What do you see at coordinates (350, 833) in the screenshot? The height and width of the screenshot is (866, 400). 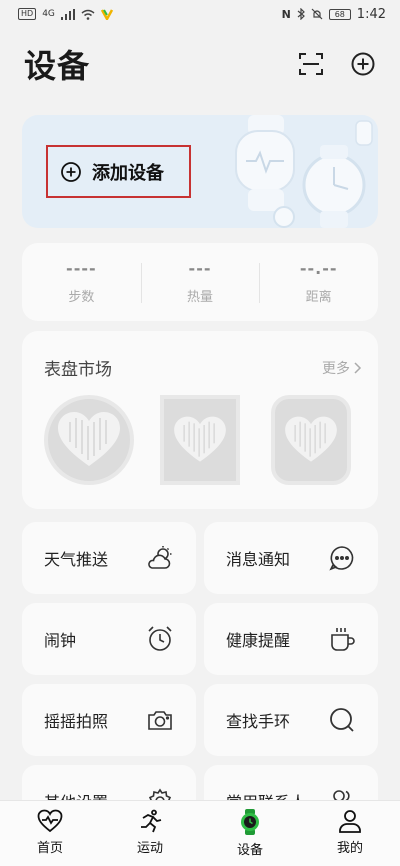 I see `nav-profile: 我的` at bounding box center [350, 833].